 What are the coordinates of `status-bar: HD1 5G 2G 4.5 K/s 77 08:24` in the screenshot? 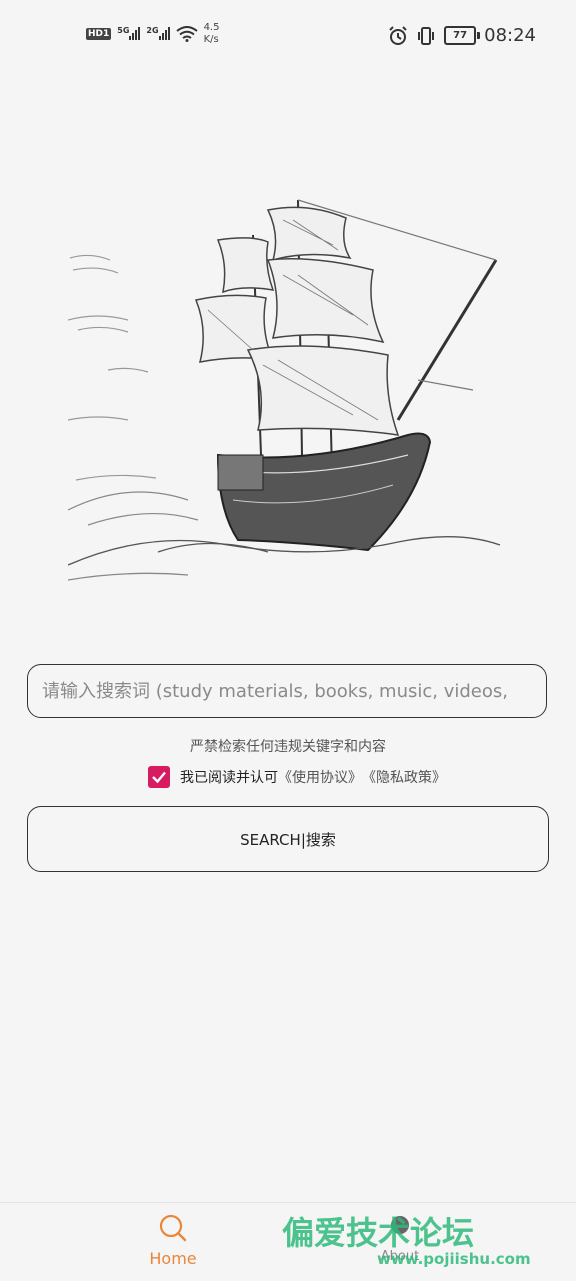 It's located at (288, 36).